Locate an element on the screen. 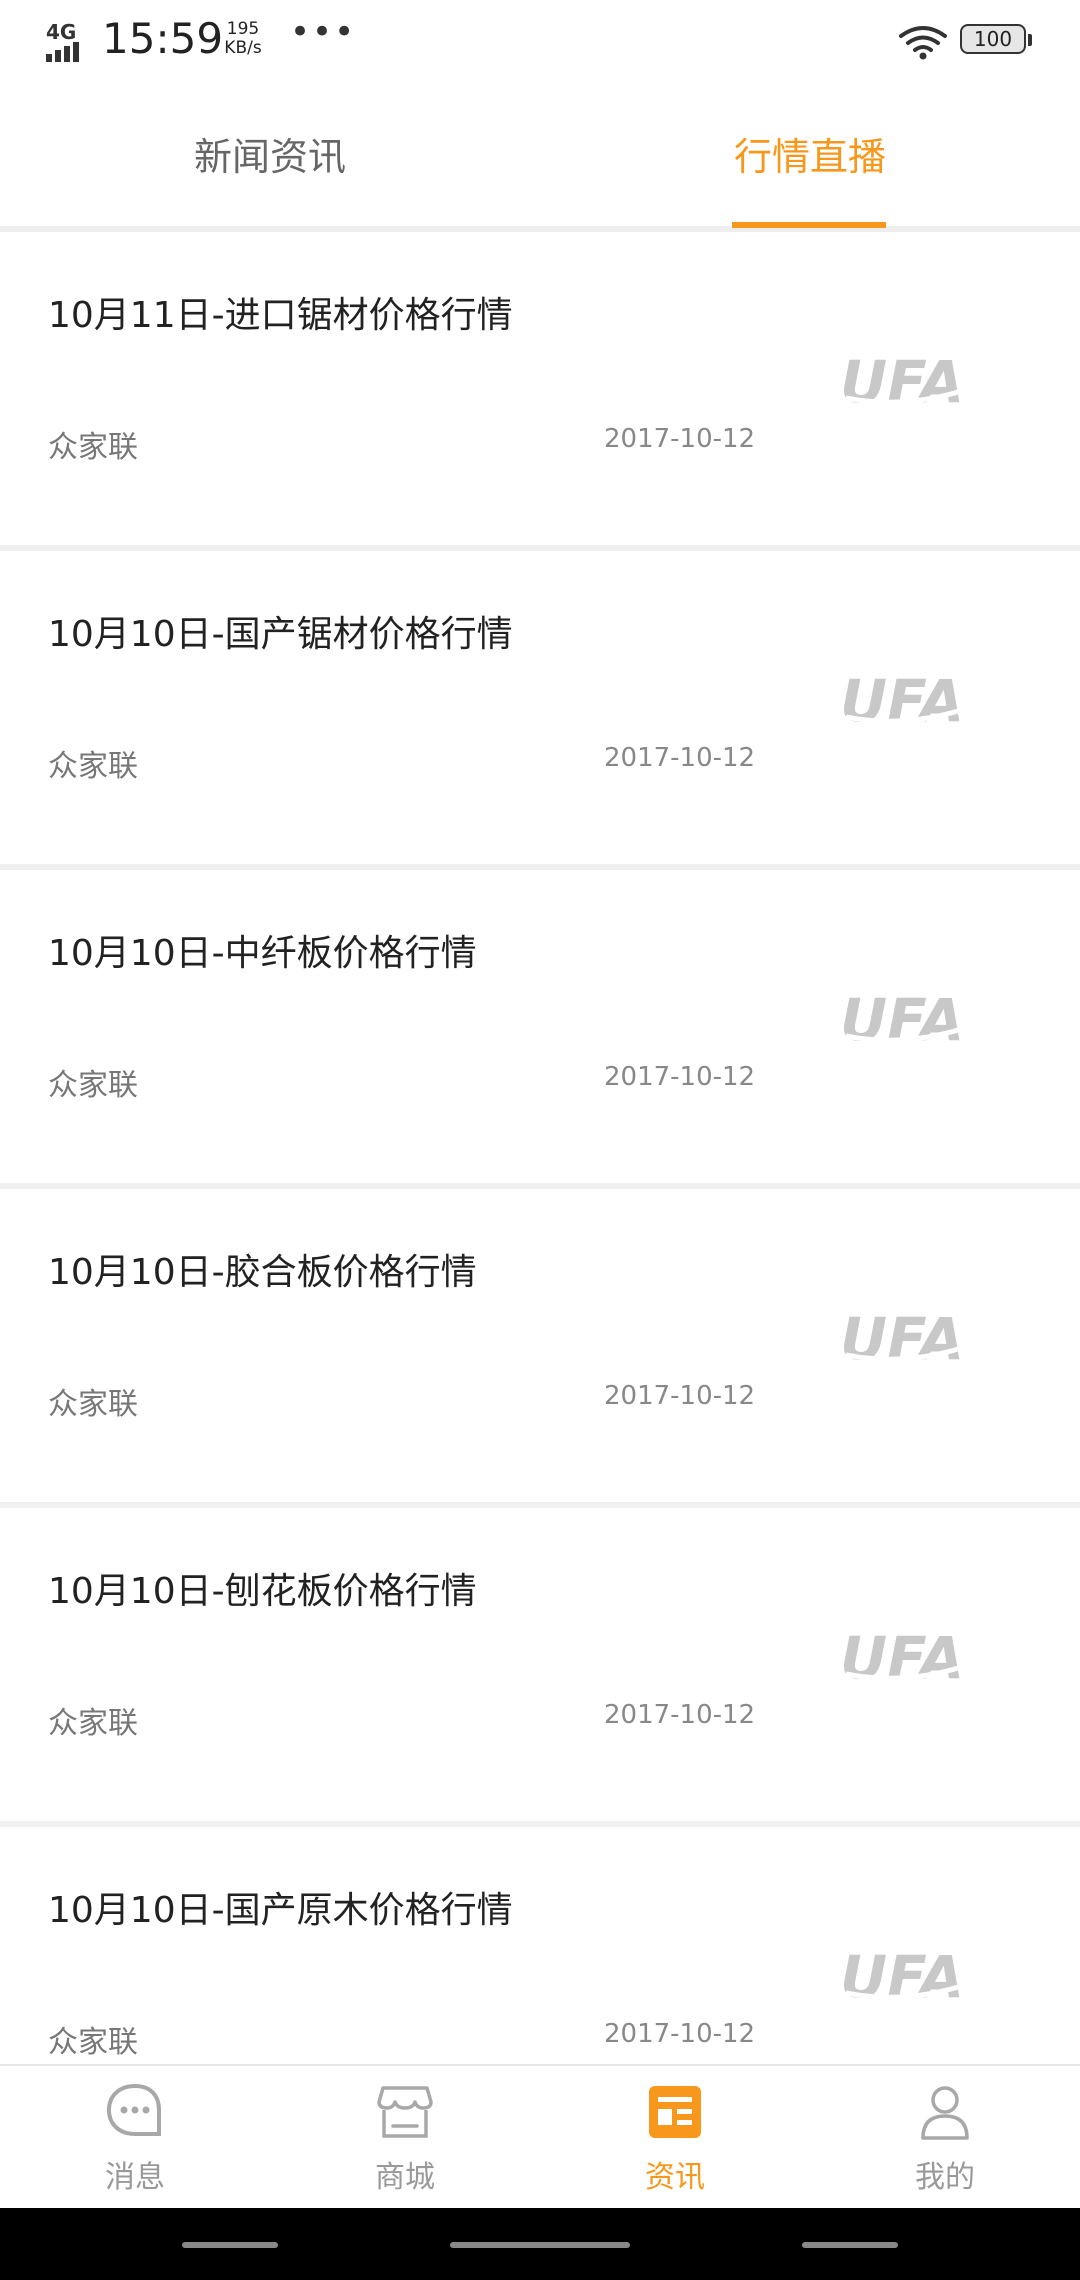  item-title: 10月10日-胶合板价格行情 is located at coordinates (262, 1272).